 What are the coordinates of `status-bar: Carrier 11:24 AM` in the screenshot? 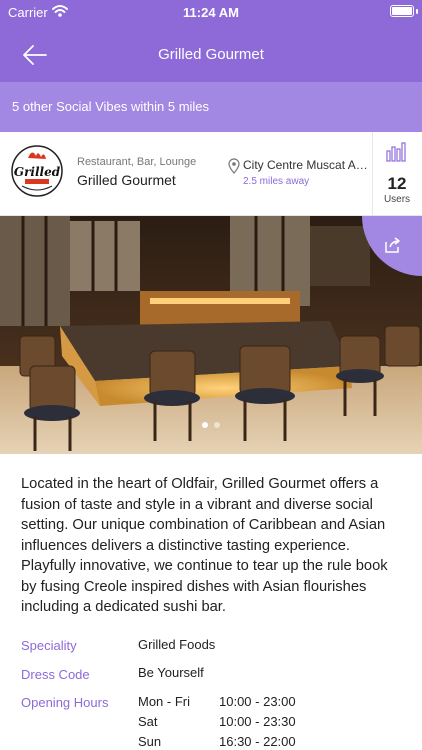 It's located at (211, 13).